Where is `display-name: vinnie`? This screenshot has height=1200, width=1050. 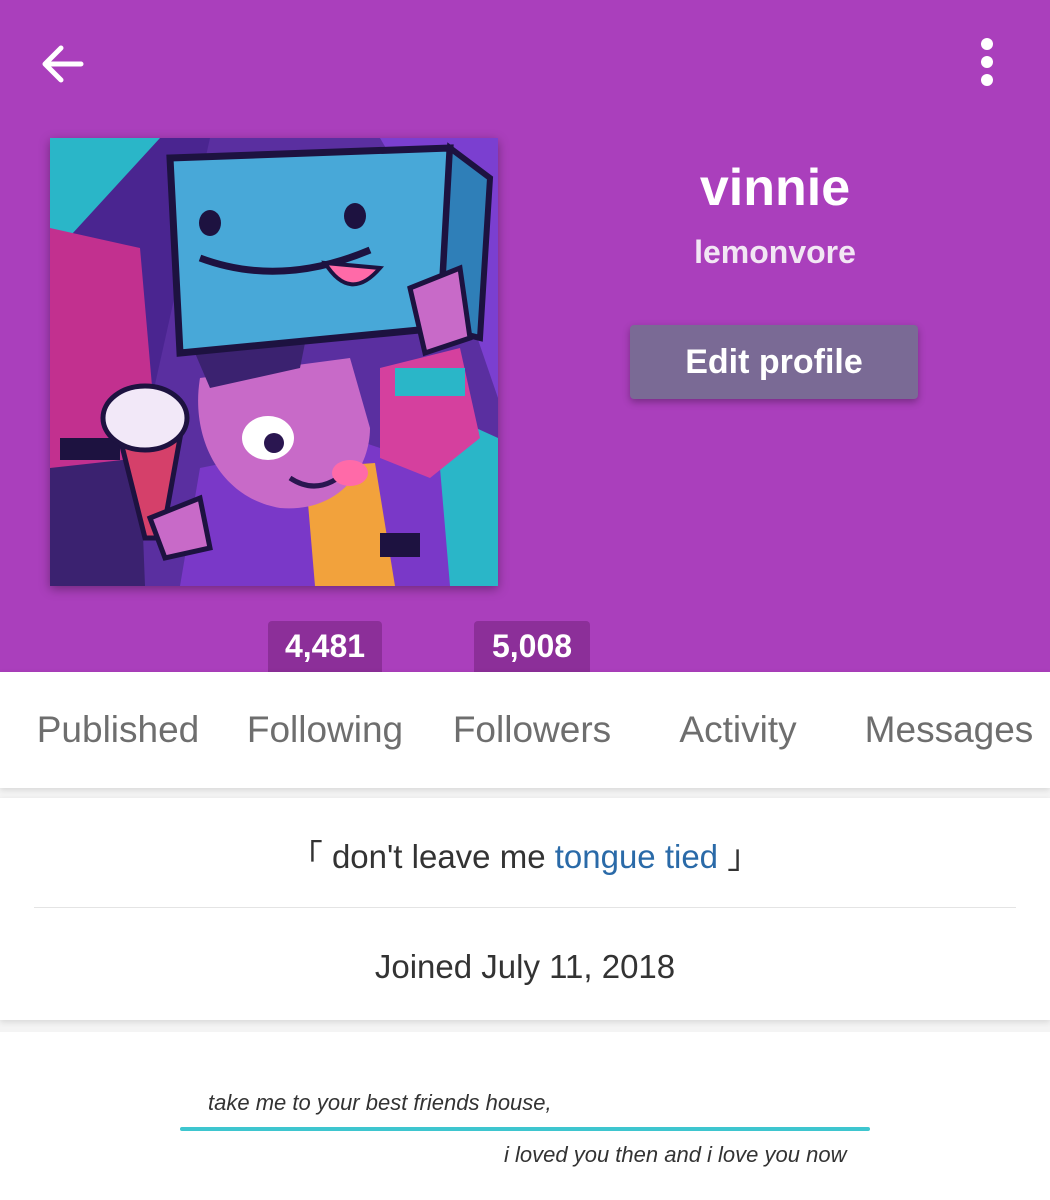
display-name: vinnie is located at coordinates (775, 188).